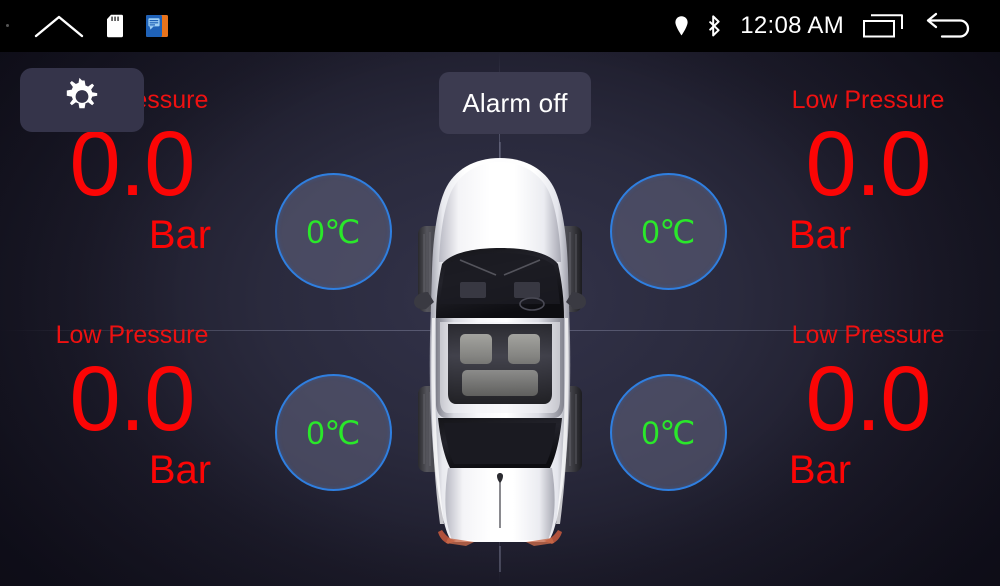  What do you see at coordinates (883, 26) in the screenshot?
I see `recent-apps-icon` at bounding box center [883, 26].